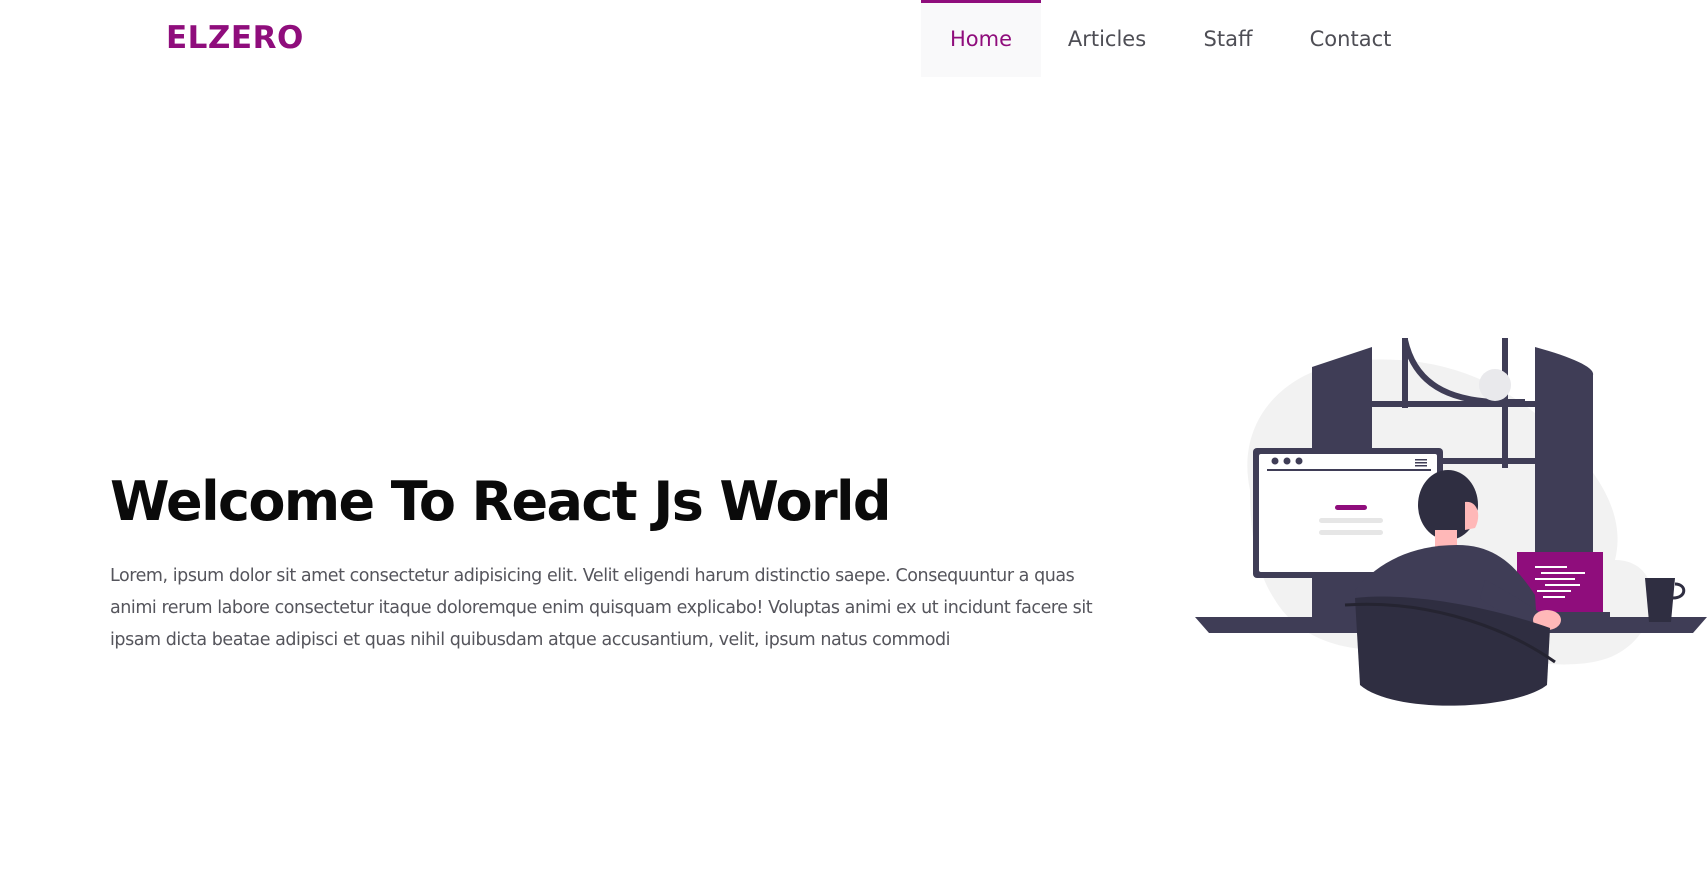 This screenshot has width=1707, height=891. What do you see at coordinates (235, 38) in the screenshot?
I see `site-logo: ELZERO` at bounding box center [235, 38].